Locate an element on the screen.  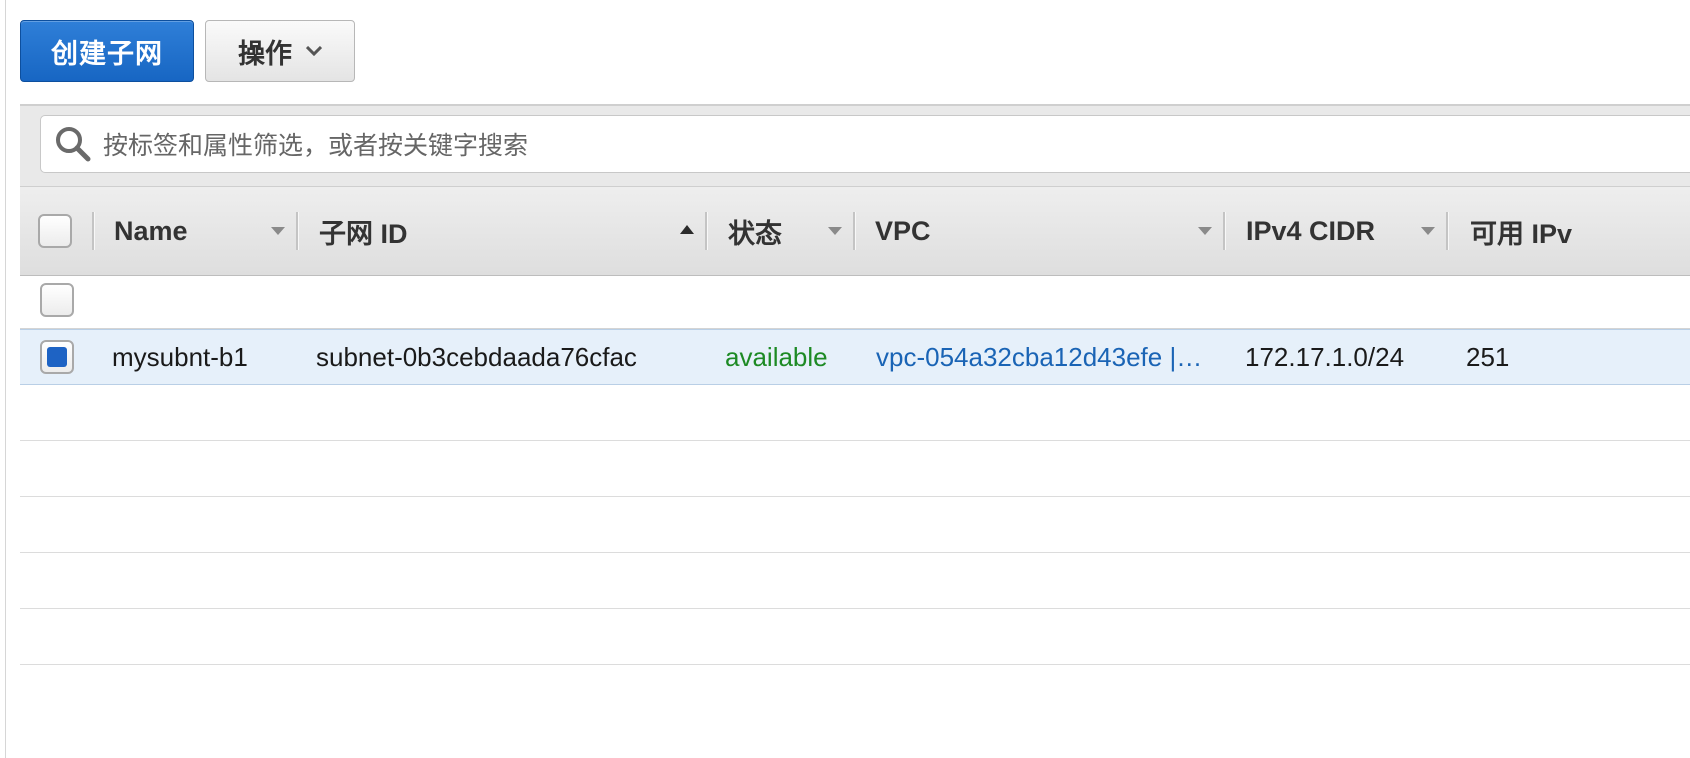
column-header-available-ipv4: 可用 IPv is located at coordinates (1521, 231).